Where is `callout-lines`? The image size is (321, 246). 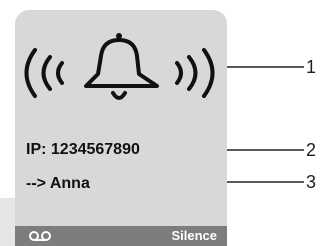
callout-lines is located at coordinates (265, 124).